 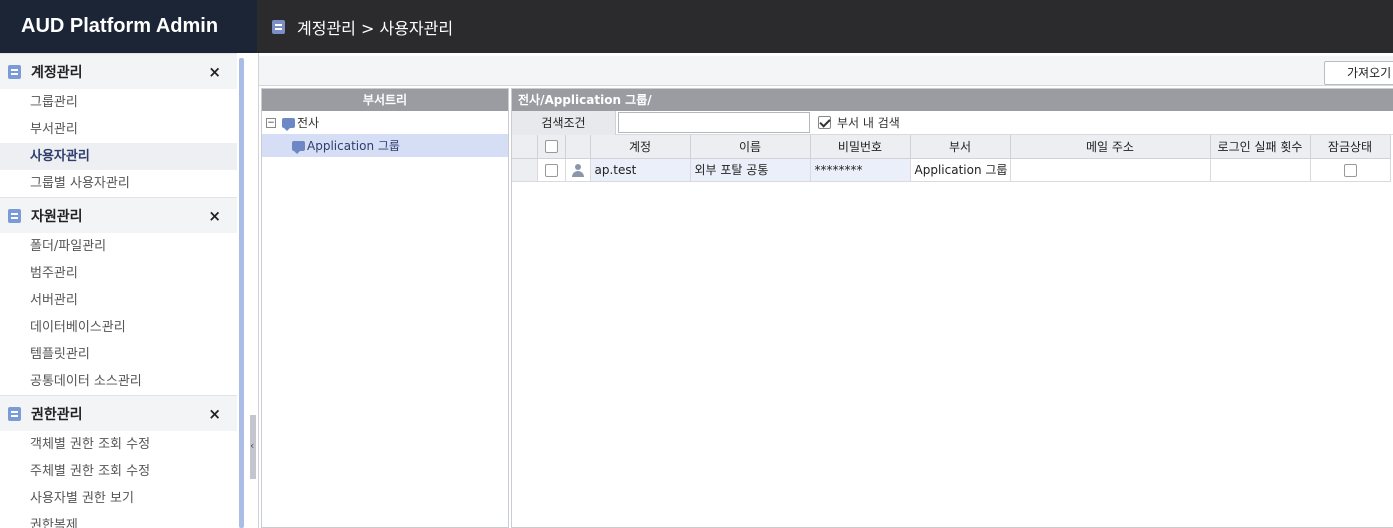 What do you see at coordinates (385, 122) in the screenshot?
I see `tree-node-root: − 전사` at bounding box center [385, 122].